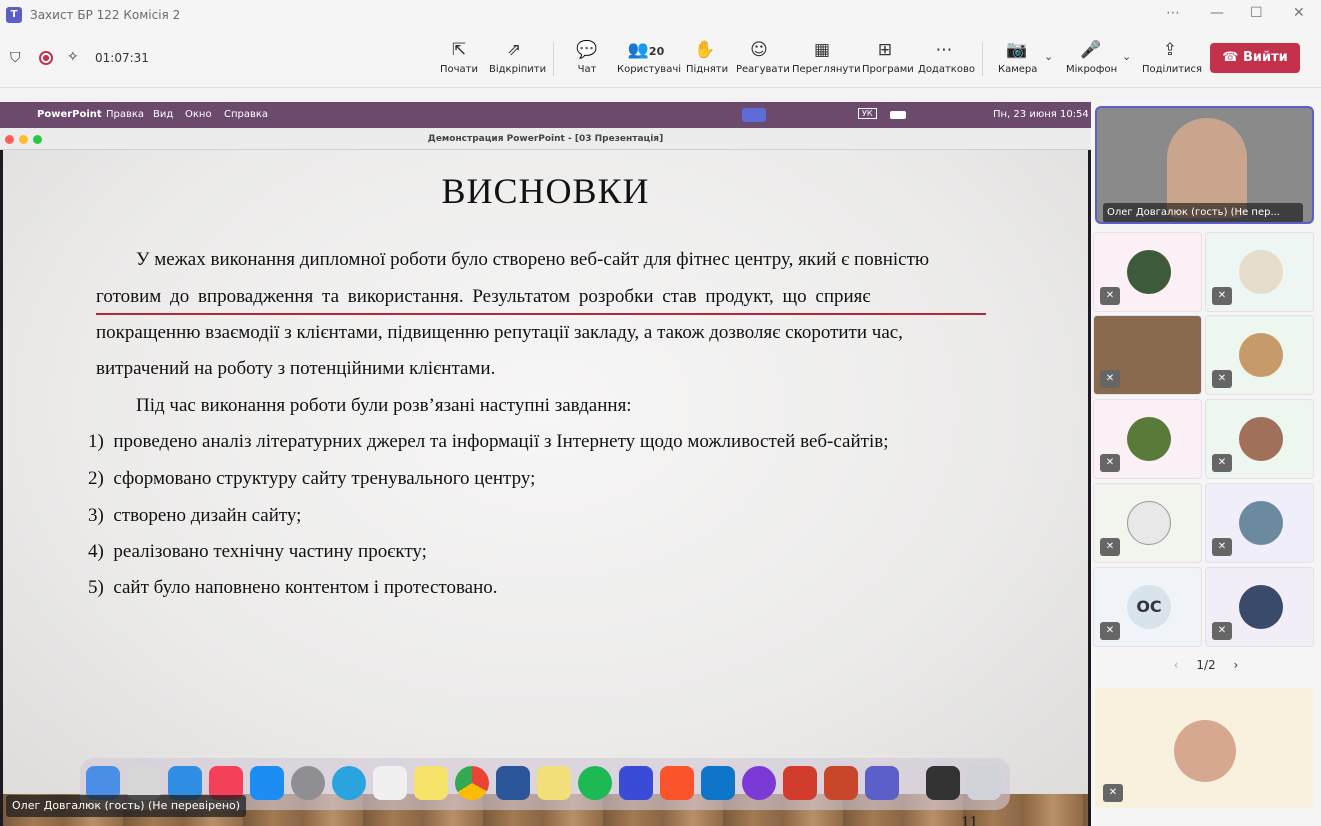 Image resolution: width=1321 pixels, height=826 pixels. What do you see at coordinates (636, 783) in the screenshot?
I see `xcode-icon` at bounding box center [636, 783].